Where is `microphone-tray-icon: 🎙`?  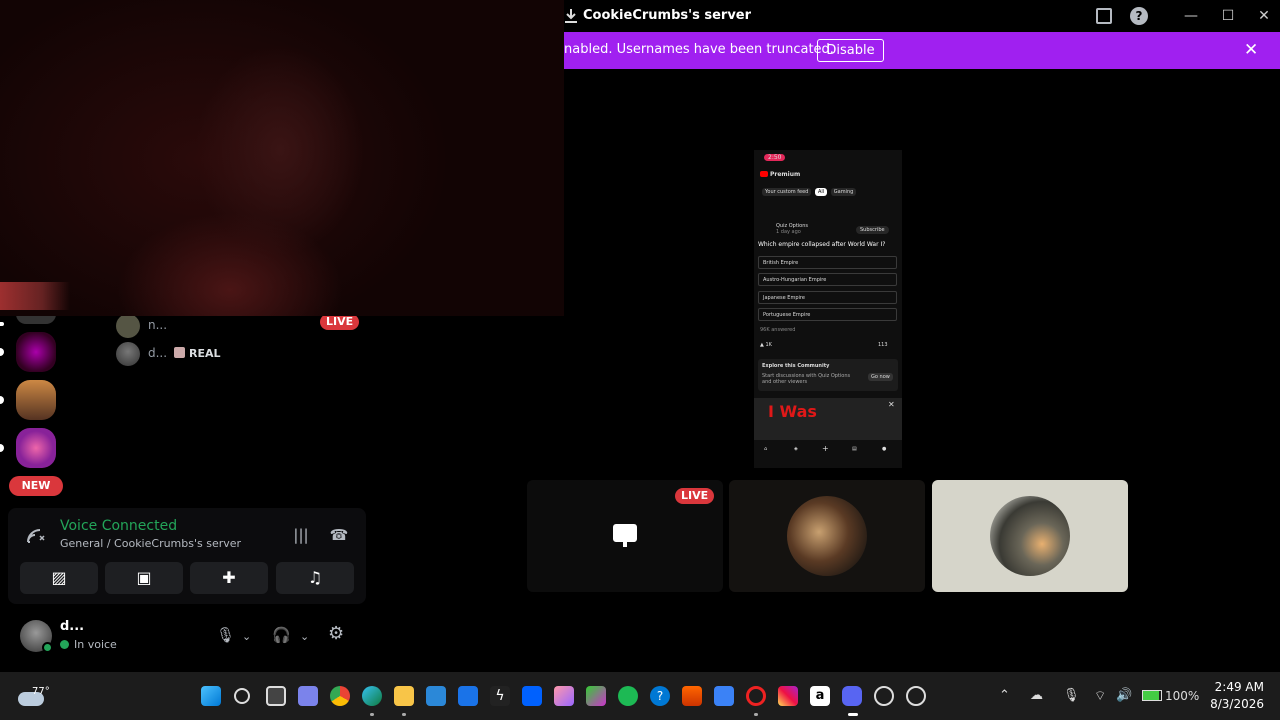 microphone-tray-icon: 🎙 is located at coordinates (1071, 695).